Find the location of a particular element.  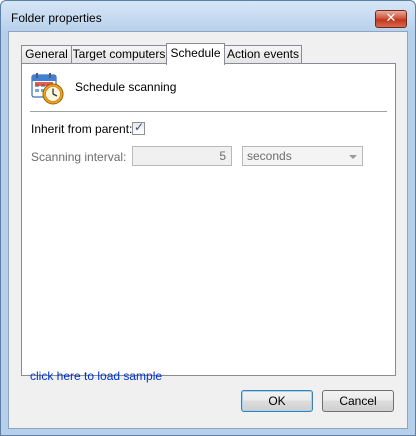

window-title: Folder properties is located at coordinates (56, 18).